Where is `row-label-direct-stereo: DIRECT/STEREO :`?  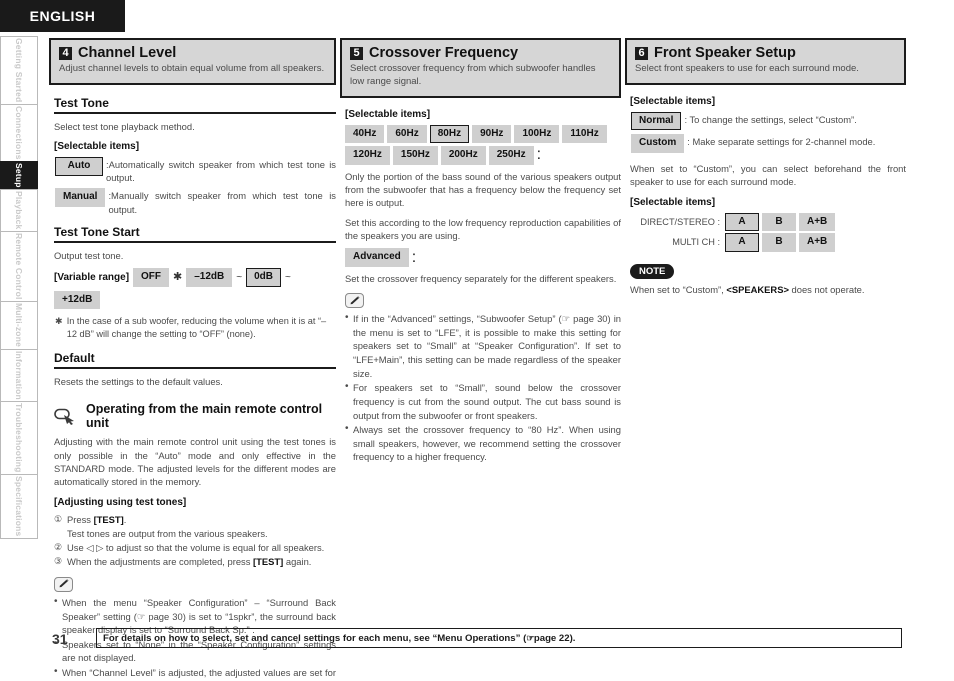
row-label-direct-stereo: DIRECT/STEREO : is located at coordinates (680, 221).